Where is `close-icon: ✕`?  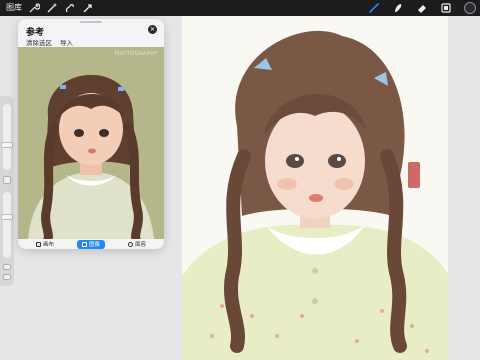 close-icon: ✕ is located at coordinates (152, 29).